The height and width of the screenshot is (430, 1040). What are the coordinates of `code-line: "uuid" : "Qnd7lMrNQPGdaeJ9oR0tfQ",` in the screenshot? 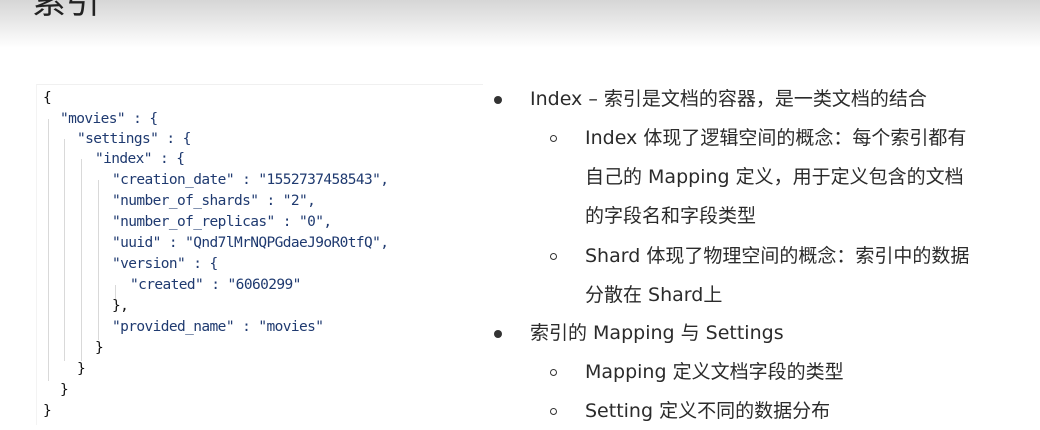 It's located at (250, 243).